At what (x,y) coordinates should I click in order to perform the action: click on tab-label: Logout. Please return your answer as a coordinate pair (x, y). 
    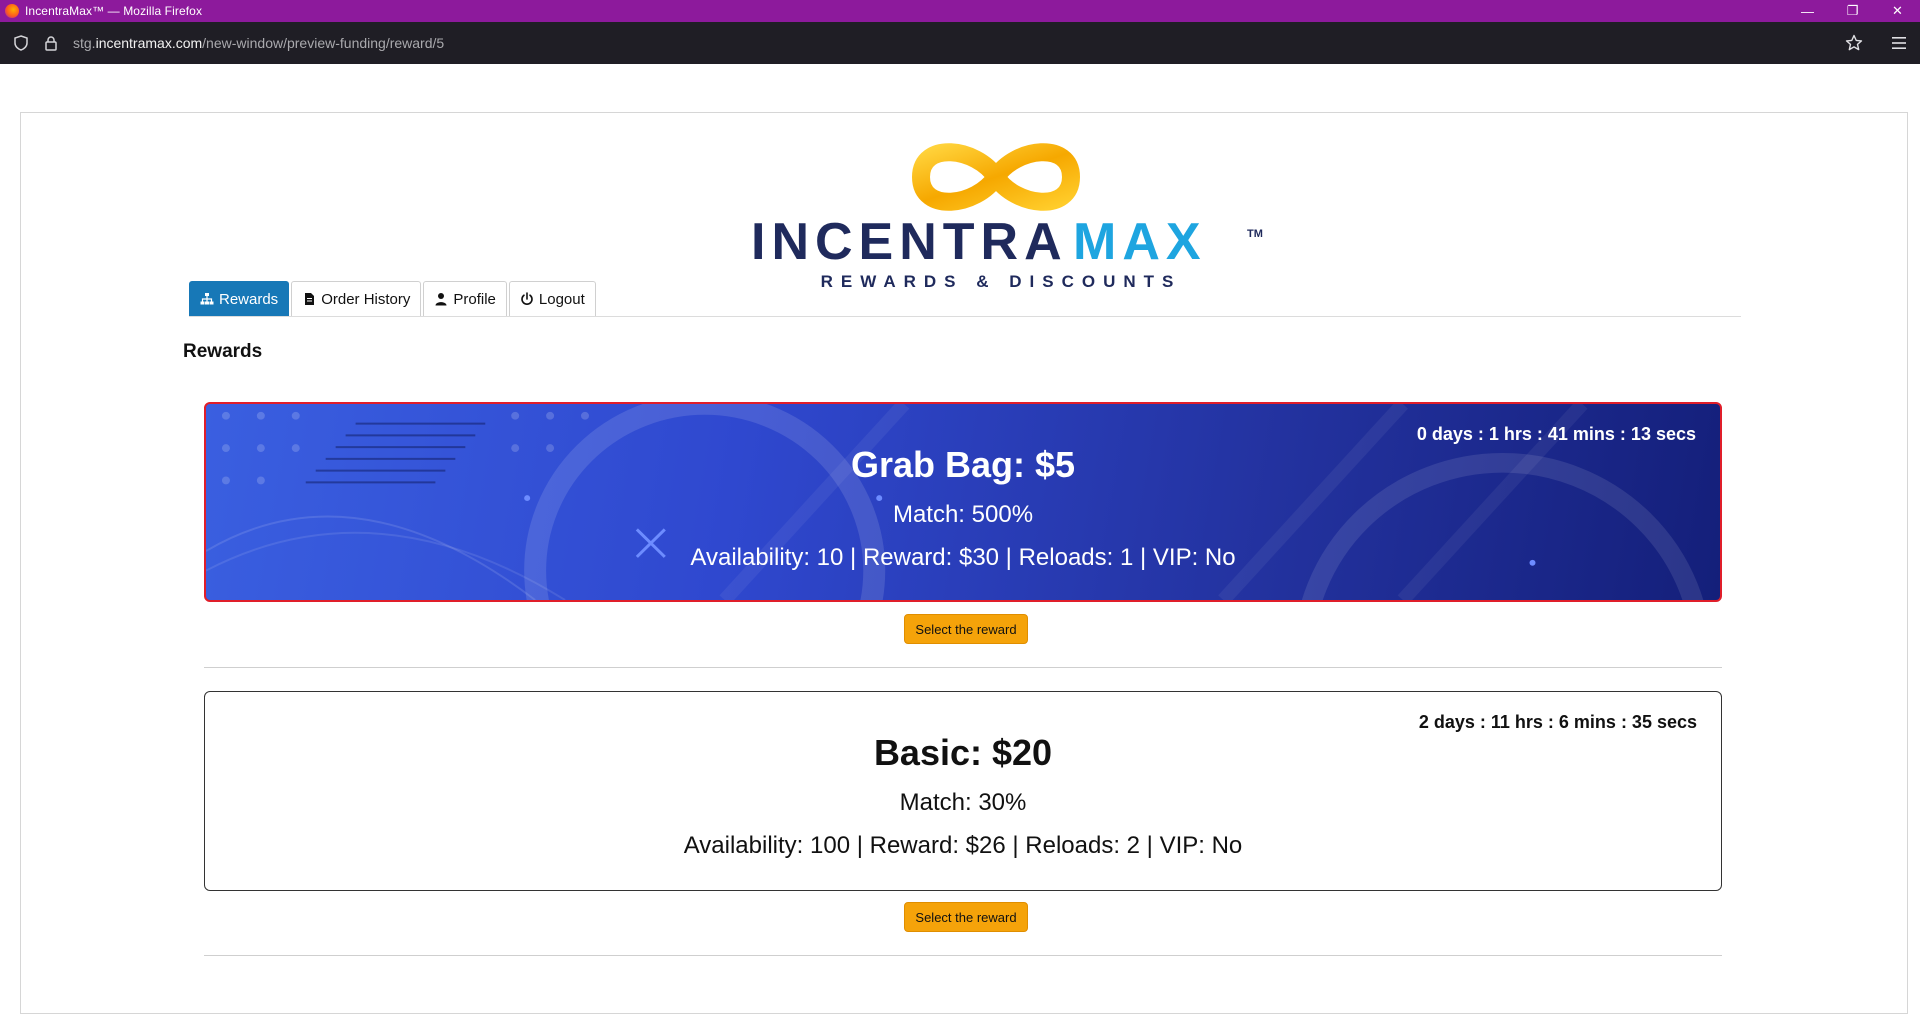
    Looking at the image, I should click on (561, 299).